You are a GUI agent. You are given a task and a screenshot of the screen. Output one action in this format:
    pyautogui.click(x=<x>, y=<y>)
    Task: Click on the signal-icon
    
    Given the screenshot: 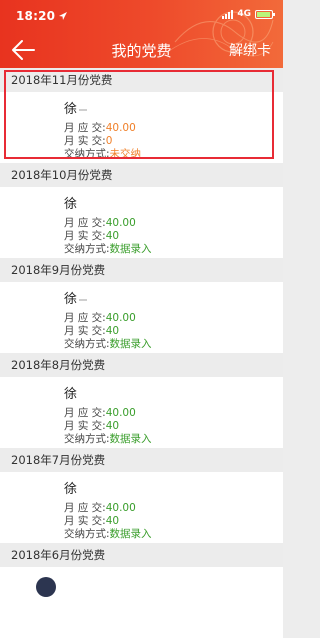 What is the action you would take?
    pyautogui.click(x=228, y=14)
    